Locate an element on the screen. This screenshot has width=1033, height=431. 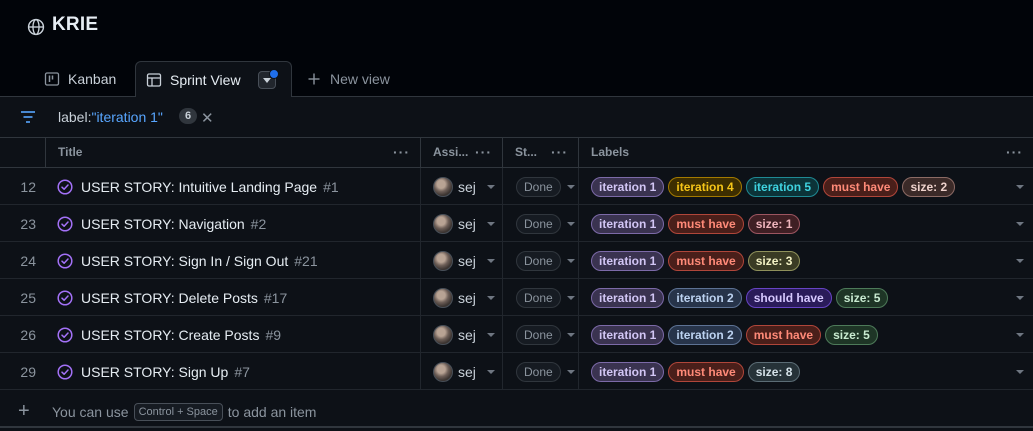
label-chip: size: 1 is located at coordinates (774, 223).